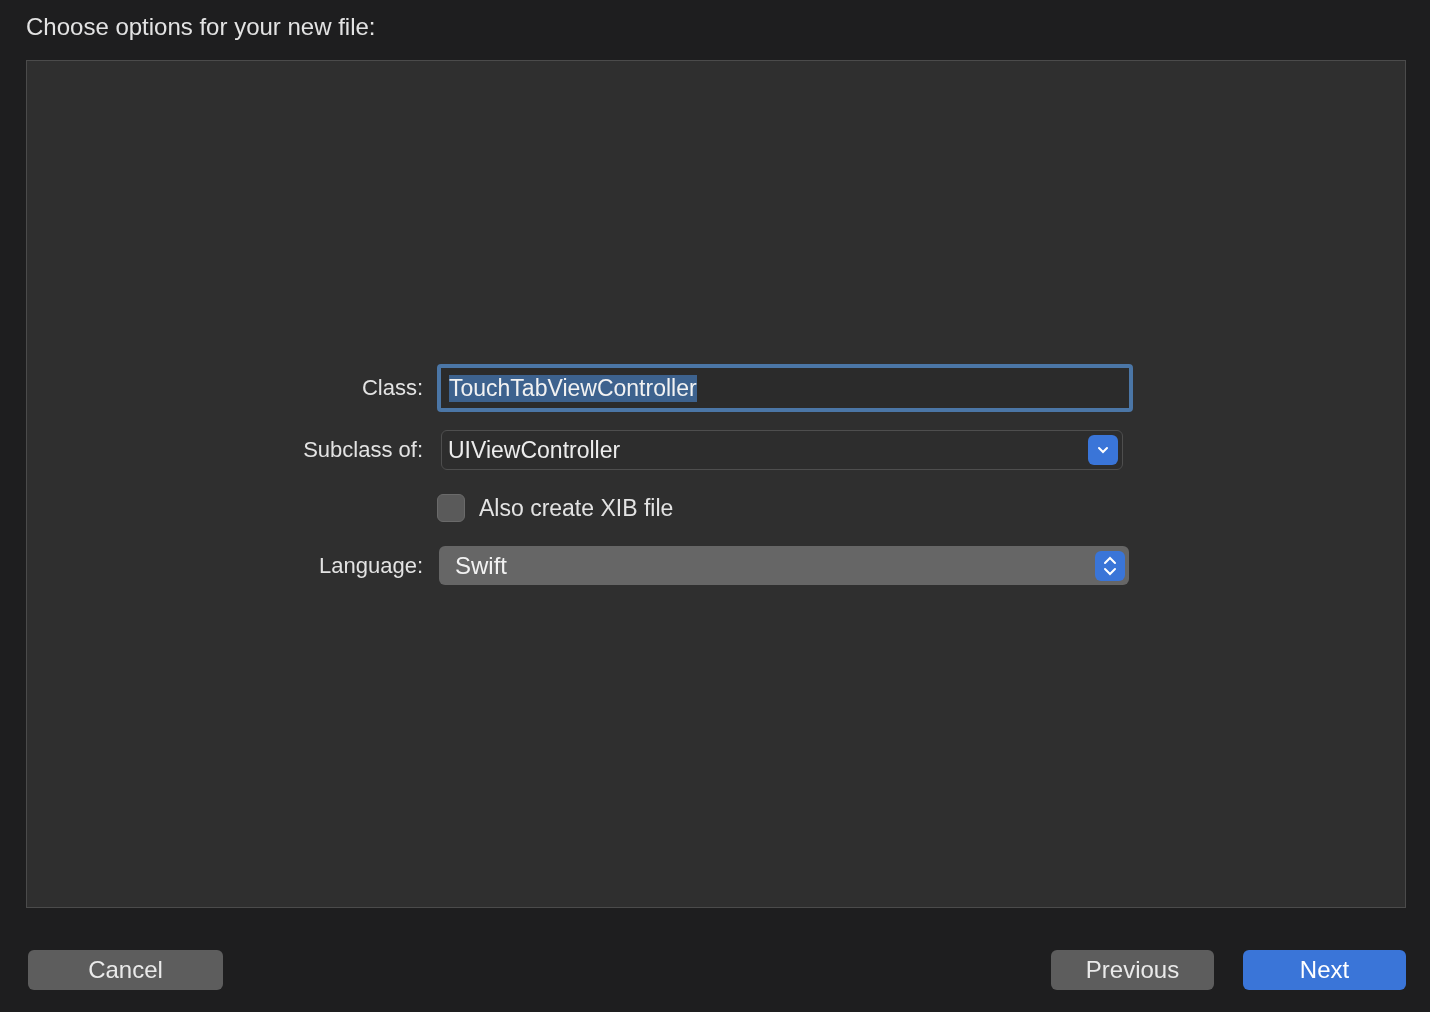 Image resolution: width=1430 pixels, height=1012 pixels. Describe the element at coordinates (201, 27) in the screenshot. I see `dialog-heading: Choose options for your new file:` at that location.